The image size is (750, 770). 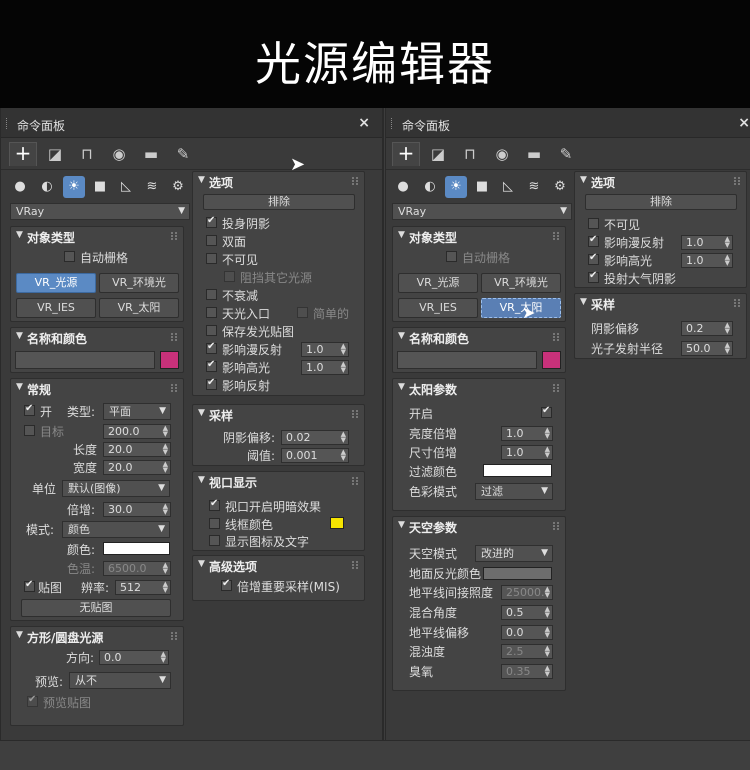 What do you see at coordinates (337, 523) in the screenshot?
I see `wire-color-swatch` at bounding box center [337, 523].